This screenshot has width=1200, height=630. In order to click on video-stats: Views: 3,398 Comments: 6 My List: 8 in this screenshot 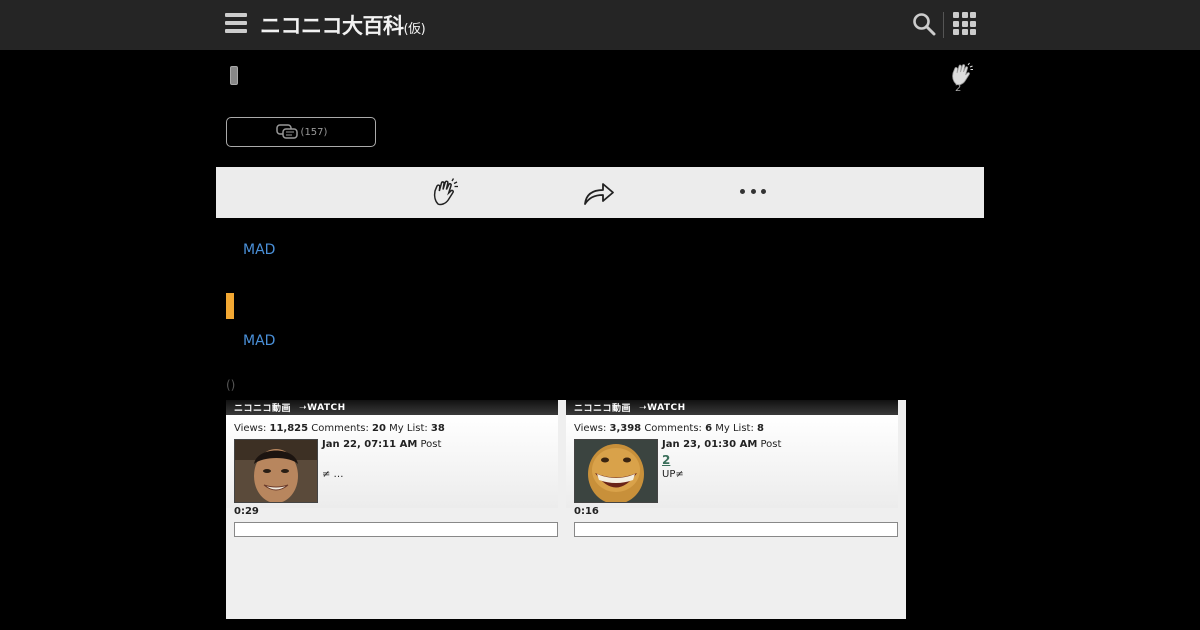, I will do `click(669, 428)`.